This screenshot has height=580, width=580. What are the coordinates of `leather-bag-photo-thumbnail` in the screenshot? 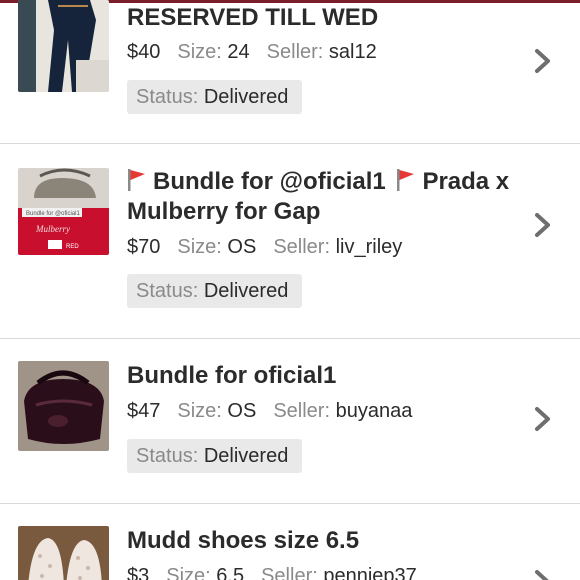 It's located at (63, 406).